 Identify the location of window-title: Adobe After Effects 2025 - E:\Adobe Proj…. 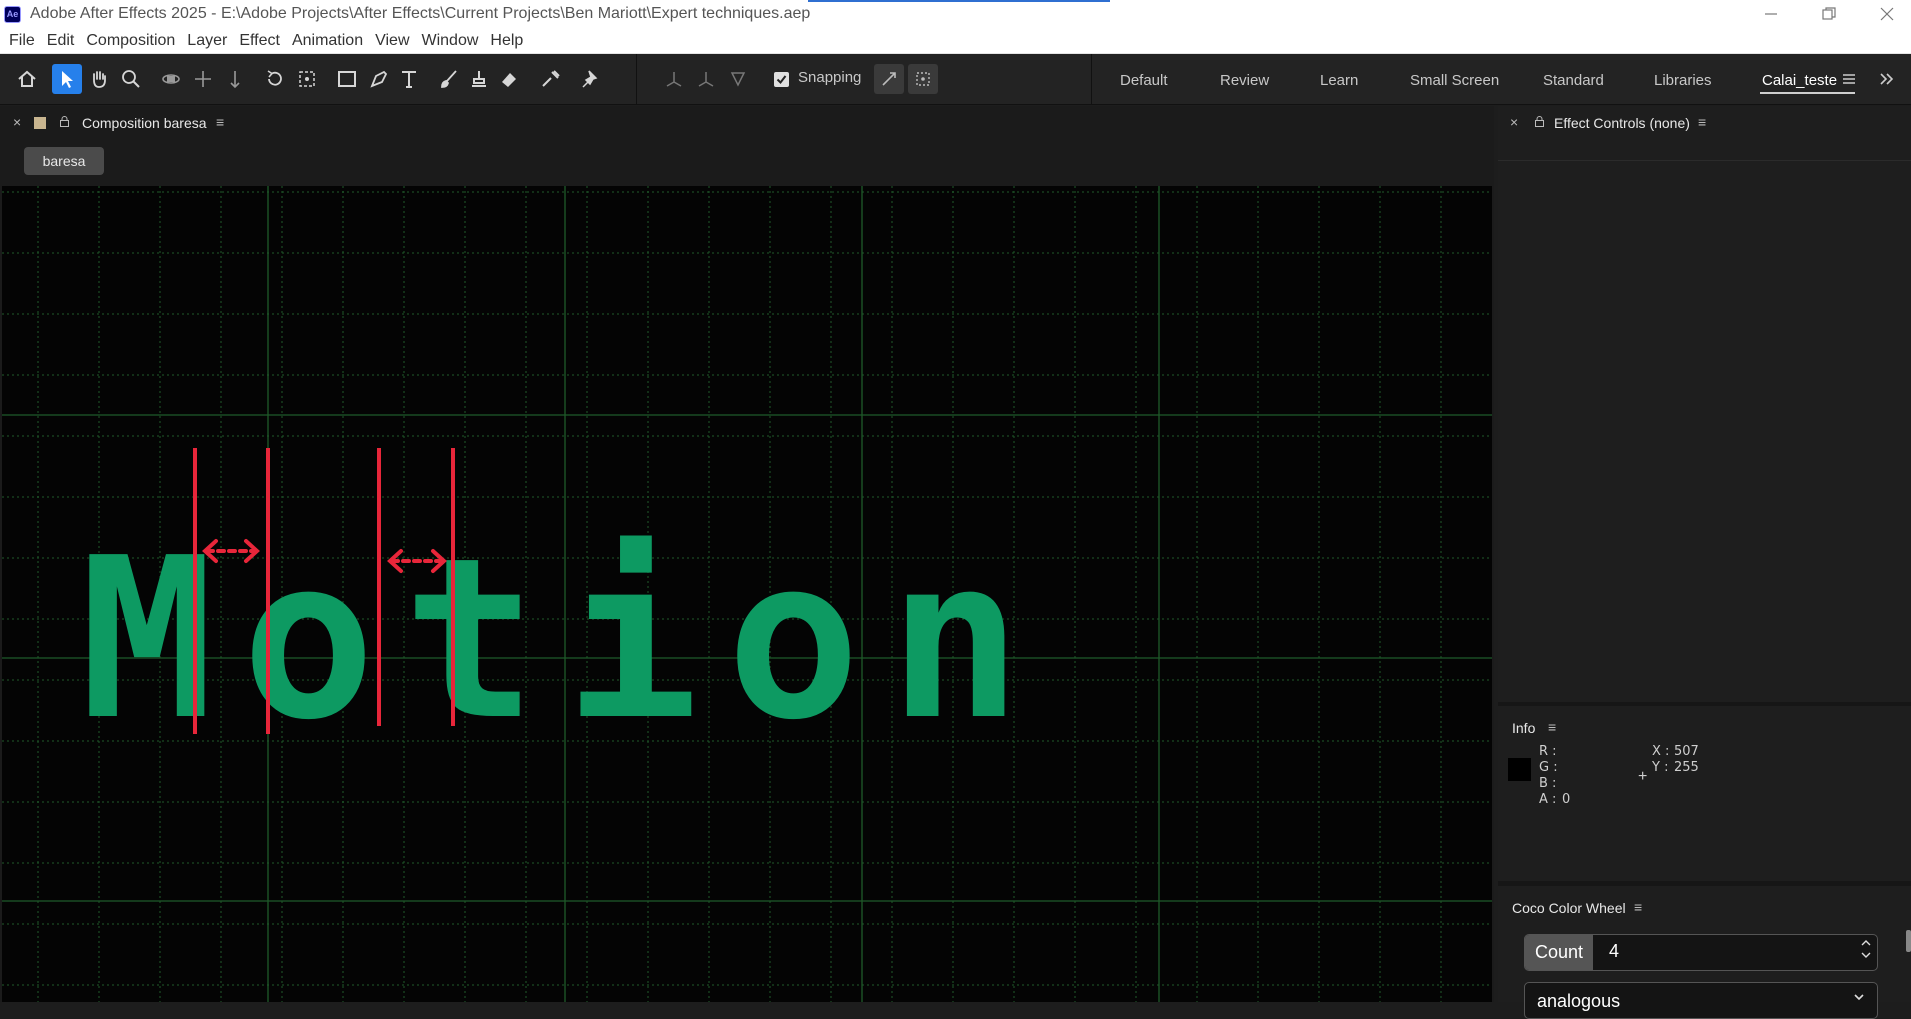
(420, 13).